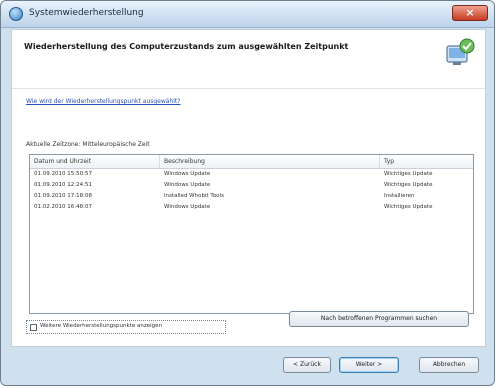  Describe the element at coordinates (63, 174) in the screenshot. I see `cell-date: 01.09.2010 15:50:57` at that location.